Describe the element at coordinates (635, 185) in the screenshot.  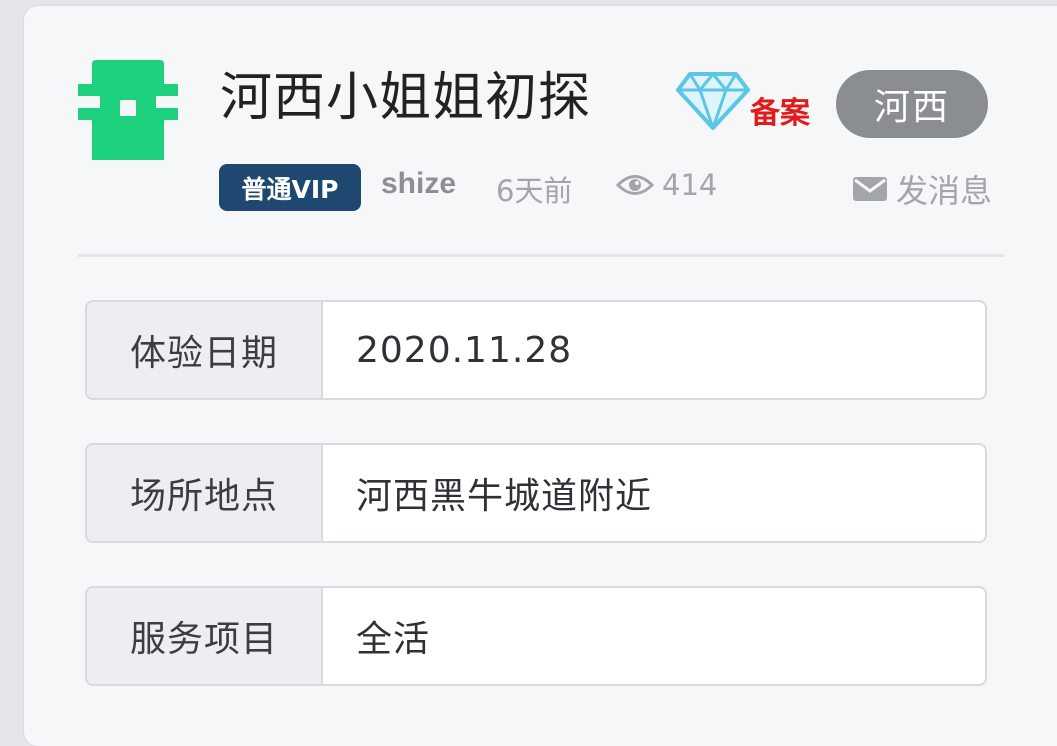
I see `eye-icon` at that location.